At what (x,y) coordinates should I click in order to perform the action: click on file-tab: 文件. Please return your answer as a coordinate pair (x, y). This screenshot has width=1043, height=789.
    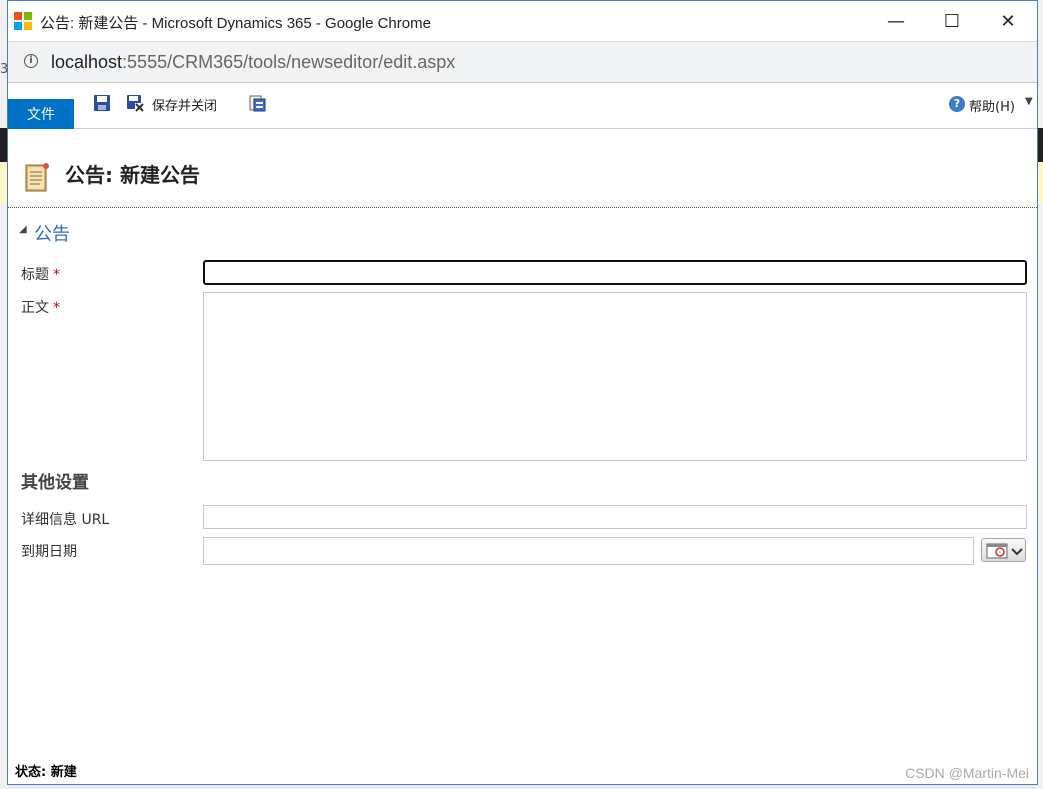
    Looking at the image, I should click on (41, 114).